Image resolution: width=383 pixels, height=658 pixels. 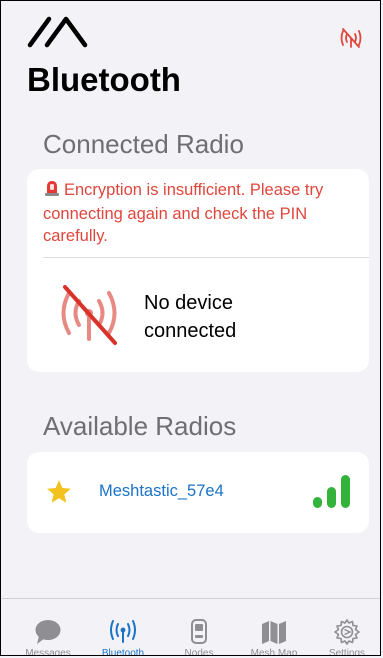 I want to click on star-icon, so click(x=59, y=494).